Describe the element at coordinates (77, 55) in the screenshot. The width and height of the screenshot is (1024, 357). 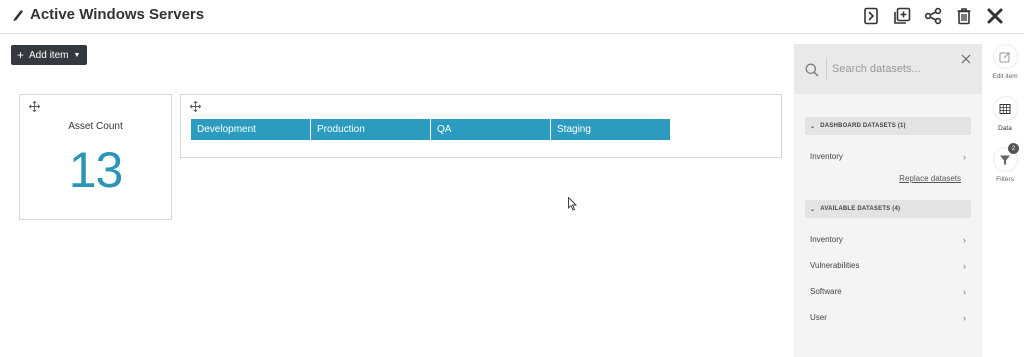
I see `chevron-down-icon: ▼` at that location.